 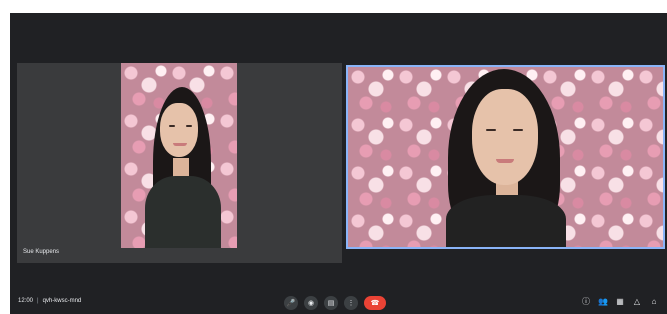 I want to click on bottom-toolbar: 12:00 | qvh-kwsc-mnd 🎤 ◉ ▤ ⋮ ☎ ⓘ 👥 ▦ △ ⌂, so click(x=338, y=302).